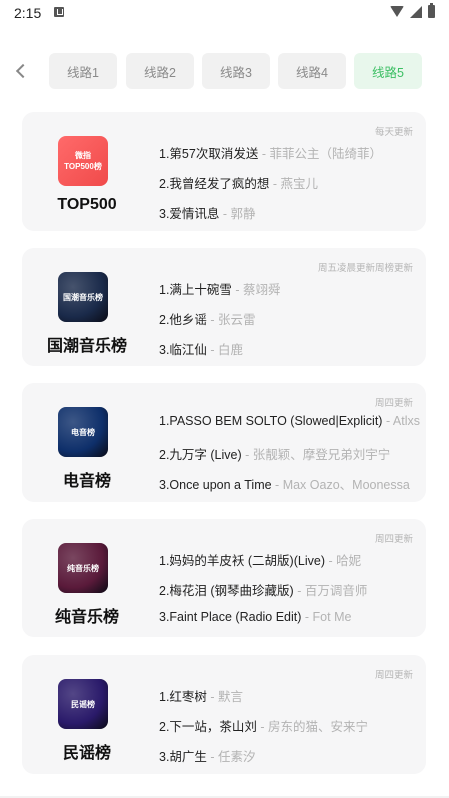  What do you see at coordinates (346, 485) in the screenshot?
I see `song-artist: Max Oazo、Moonessa` at bounding box center [346, 485].